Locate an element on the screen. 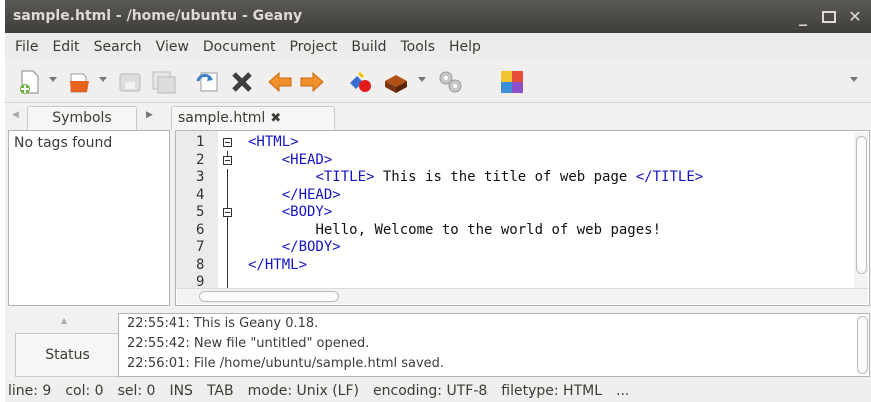 Image resolution: width=871 pixels, height=402 pixels. code-line: 1 <HTML> is located at coordinates (247, 142).